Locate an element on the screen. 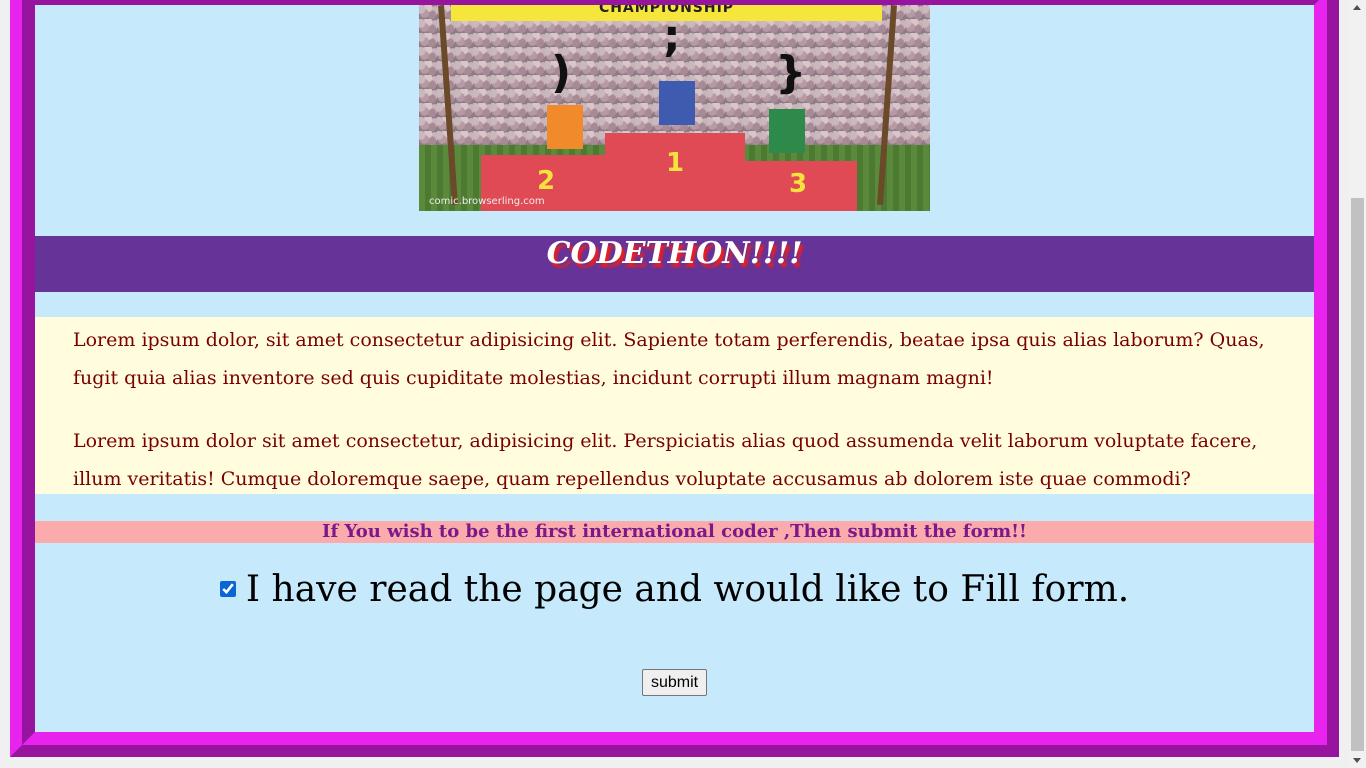 This screenshot has width=1366, height=768. submit-row: submit is located at coordinates (674, 682).